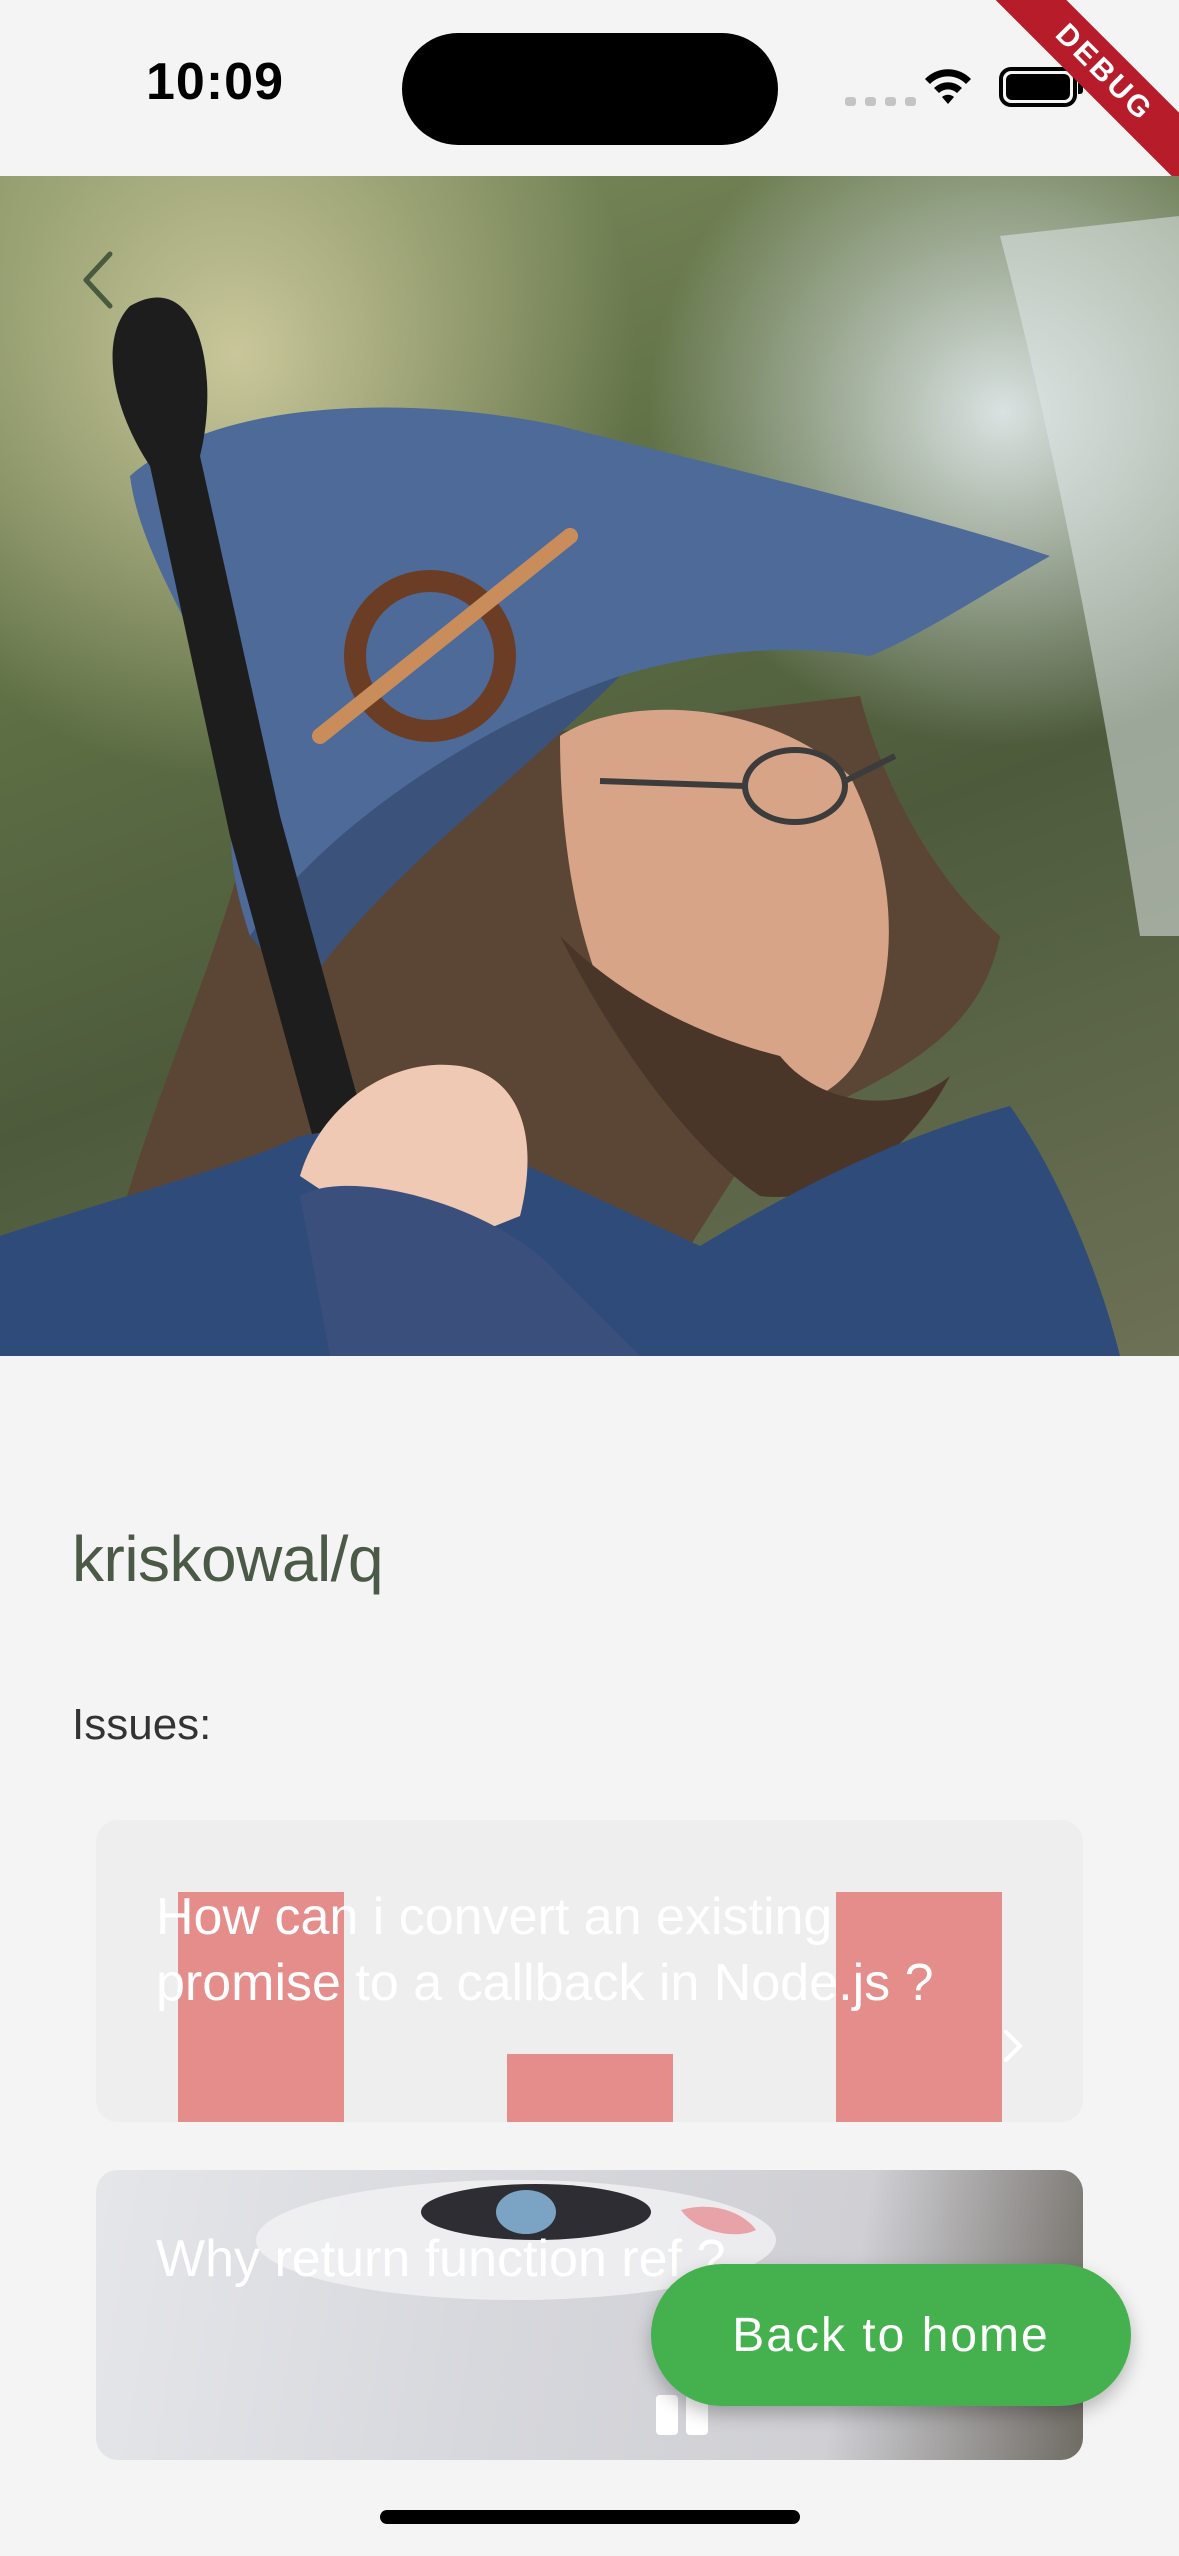 The width and height of the screenshot is (1179, 2556). What do you see at coordinates (142, 1724) in the screenshot?
I see `issues-heading: Issues:` at bounding box center [142, 1724].